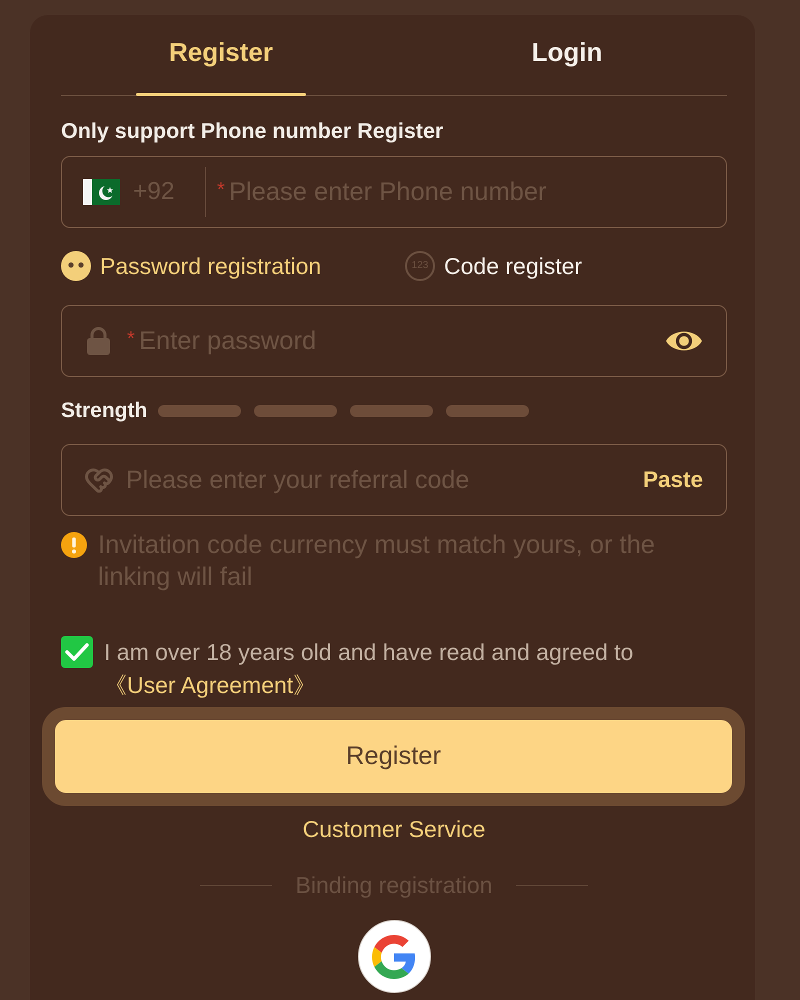  Describe the element at coordinates (393, 756) in the screenshot. I see `register-button: Register` at that location.